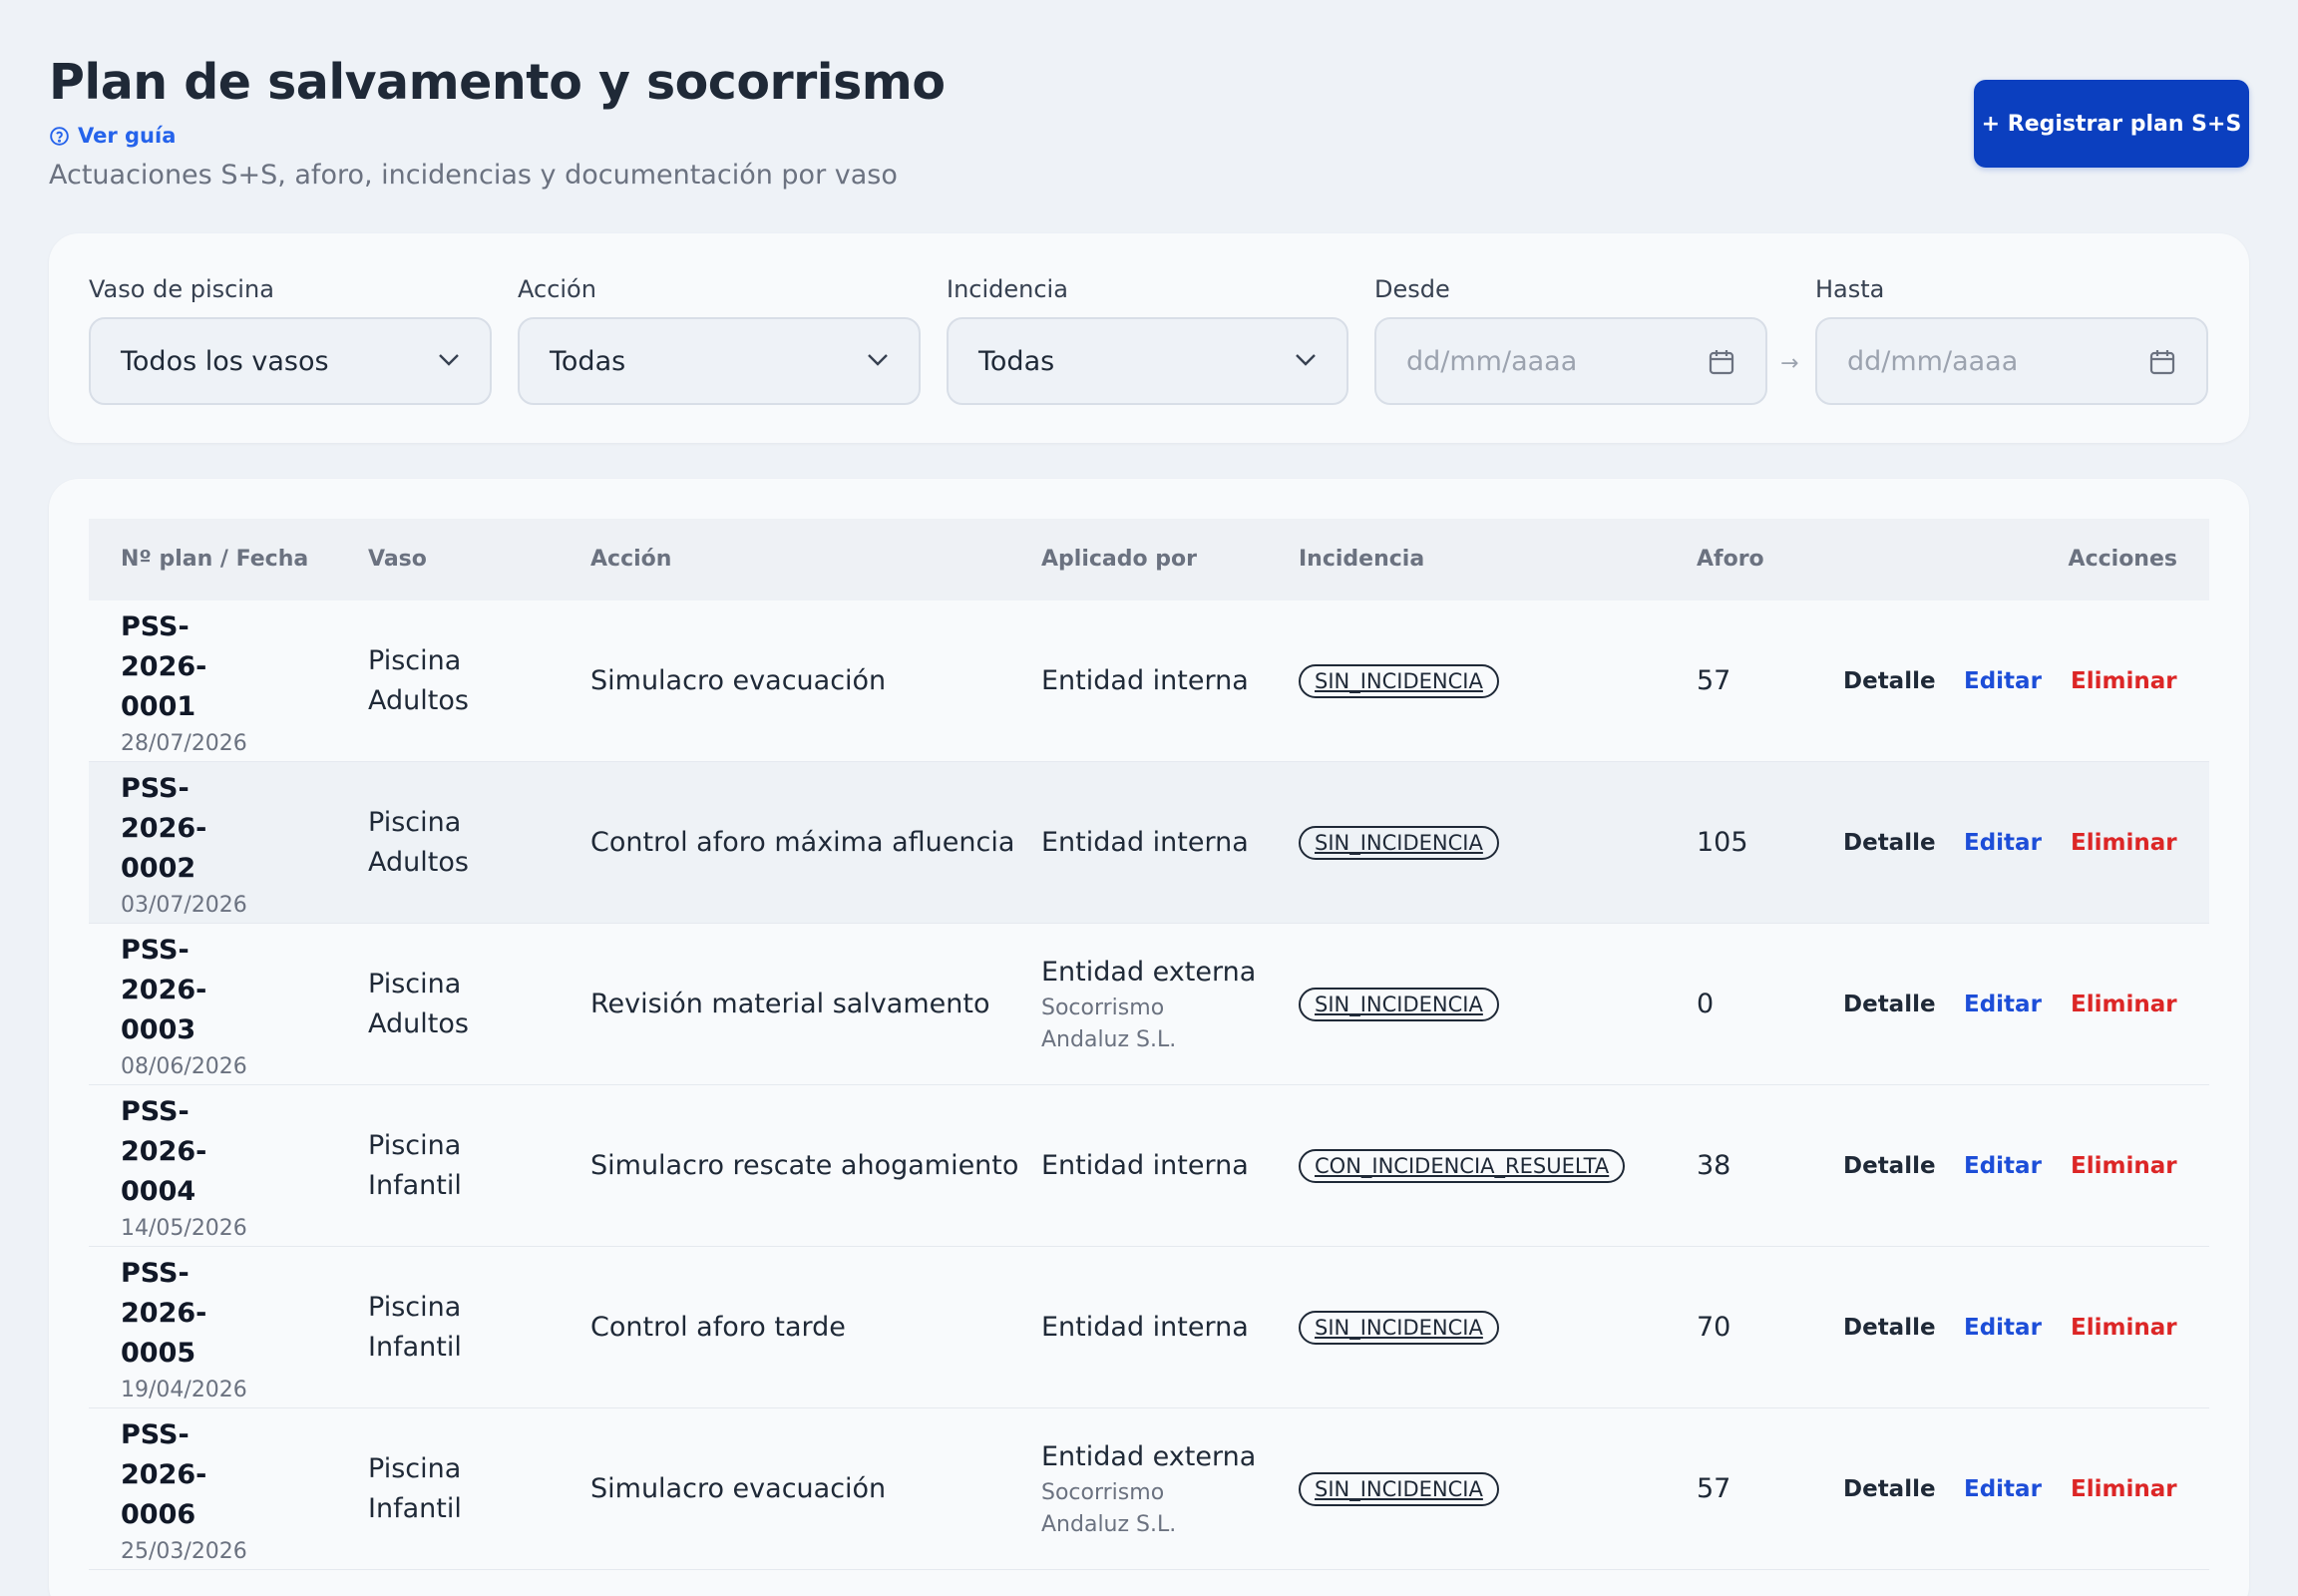 Image resolution: width=2298 pixels, height=1596 pixels. I want to click on filter-accion: Acción Todas, so click(719, 338).